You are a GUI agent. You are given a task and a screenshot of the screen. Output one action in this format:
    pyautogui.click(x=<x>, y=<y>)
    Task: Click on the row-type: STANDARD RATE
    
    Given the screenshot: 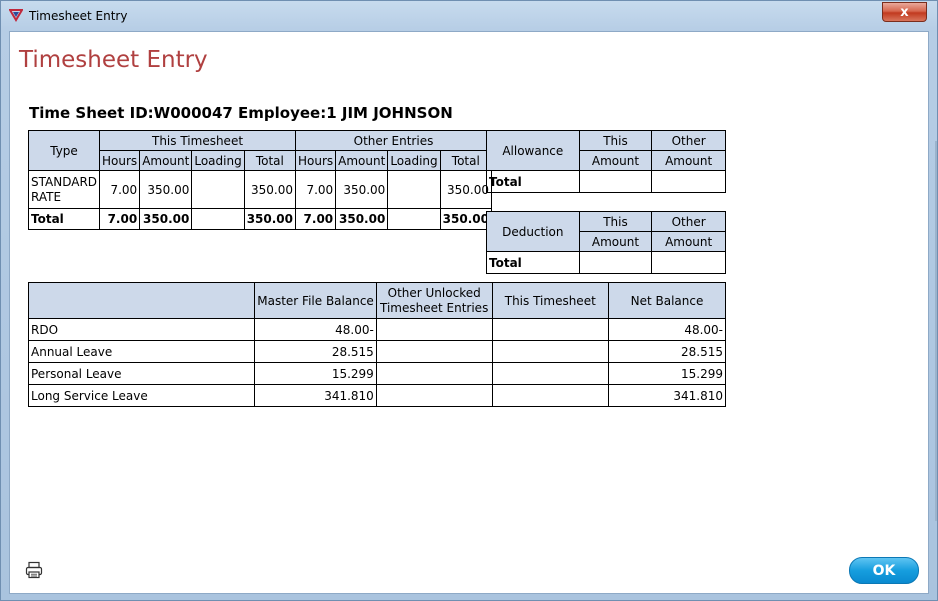 What is the action you would take?
    pyautogui.click(x=64, y=189)
    